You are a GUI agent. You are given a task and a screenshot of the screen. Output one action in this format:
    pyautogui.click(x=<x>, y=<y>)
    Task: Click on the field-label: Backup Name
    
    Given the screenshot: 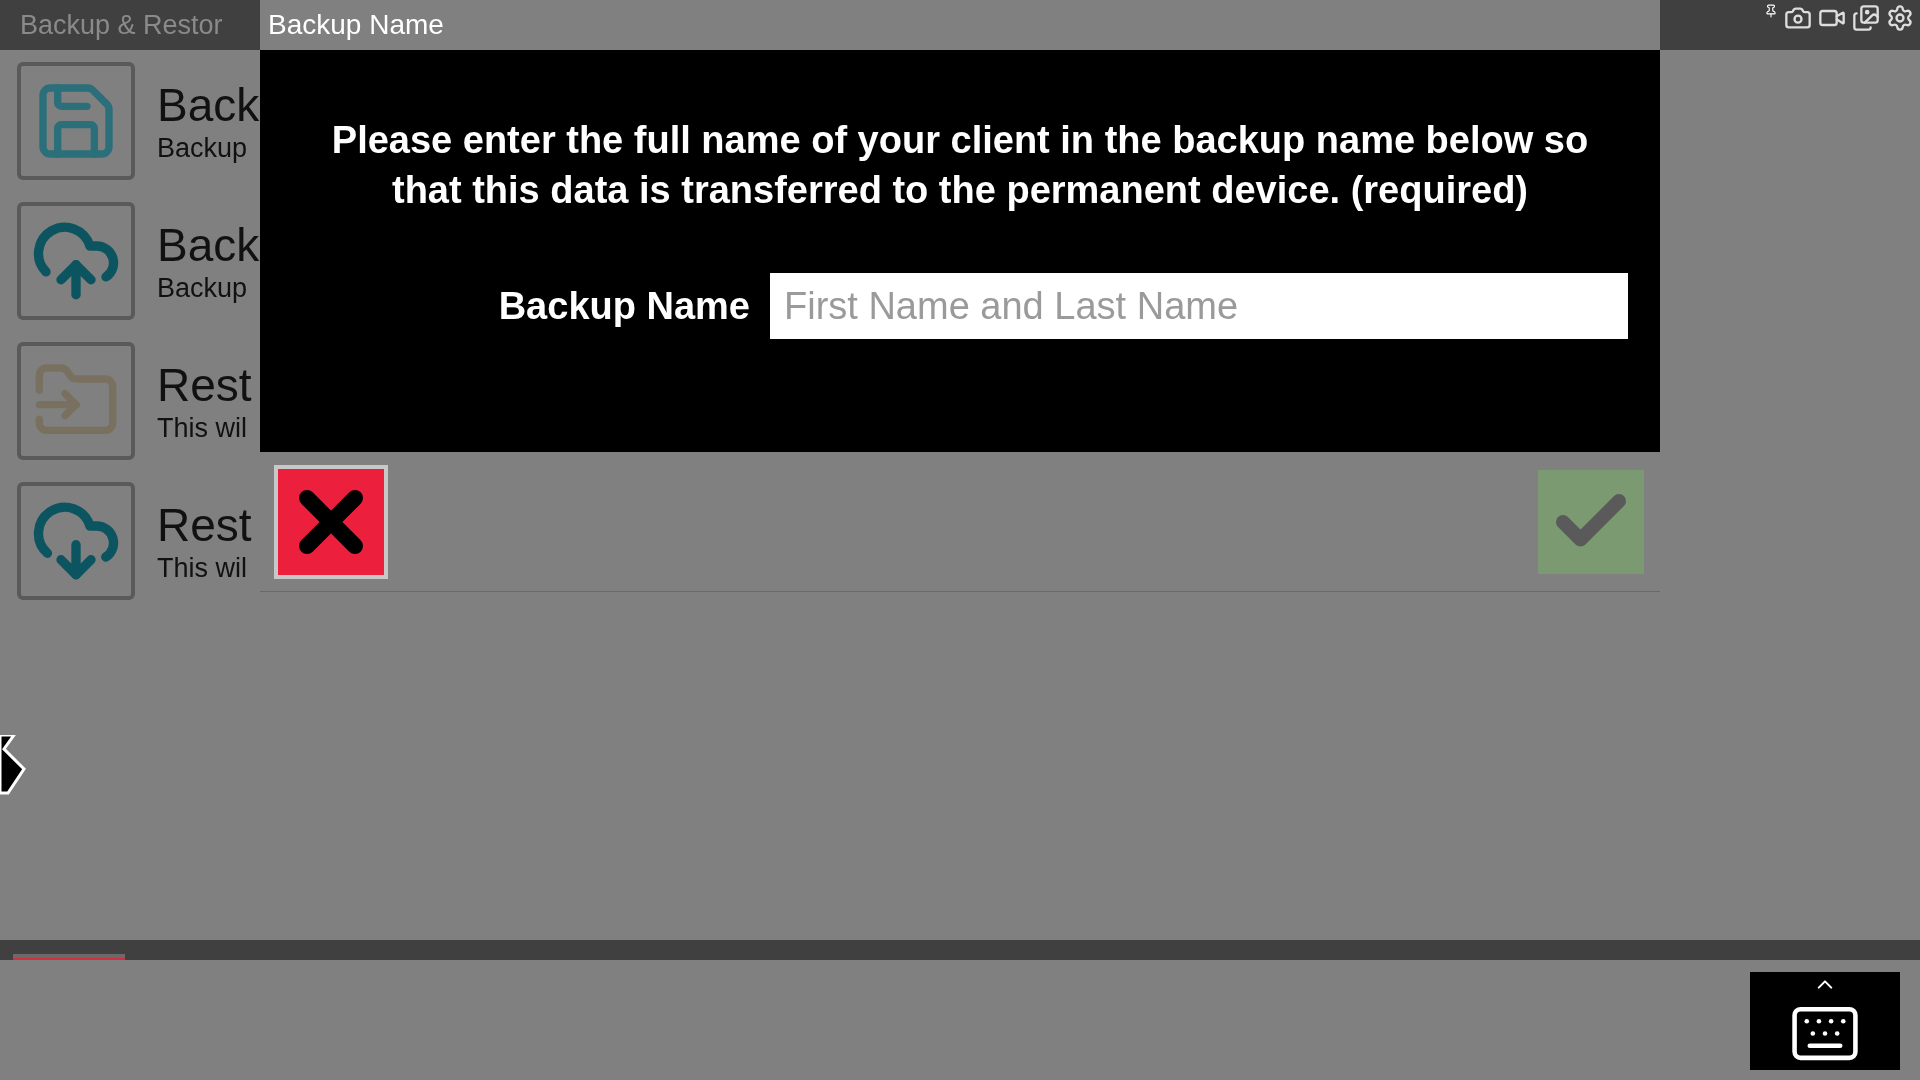 What is the action you would take?
    pyautogui.click(x=624, y=306)
    